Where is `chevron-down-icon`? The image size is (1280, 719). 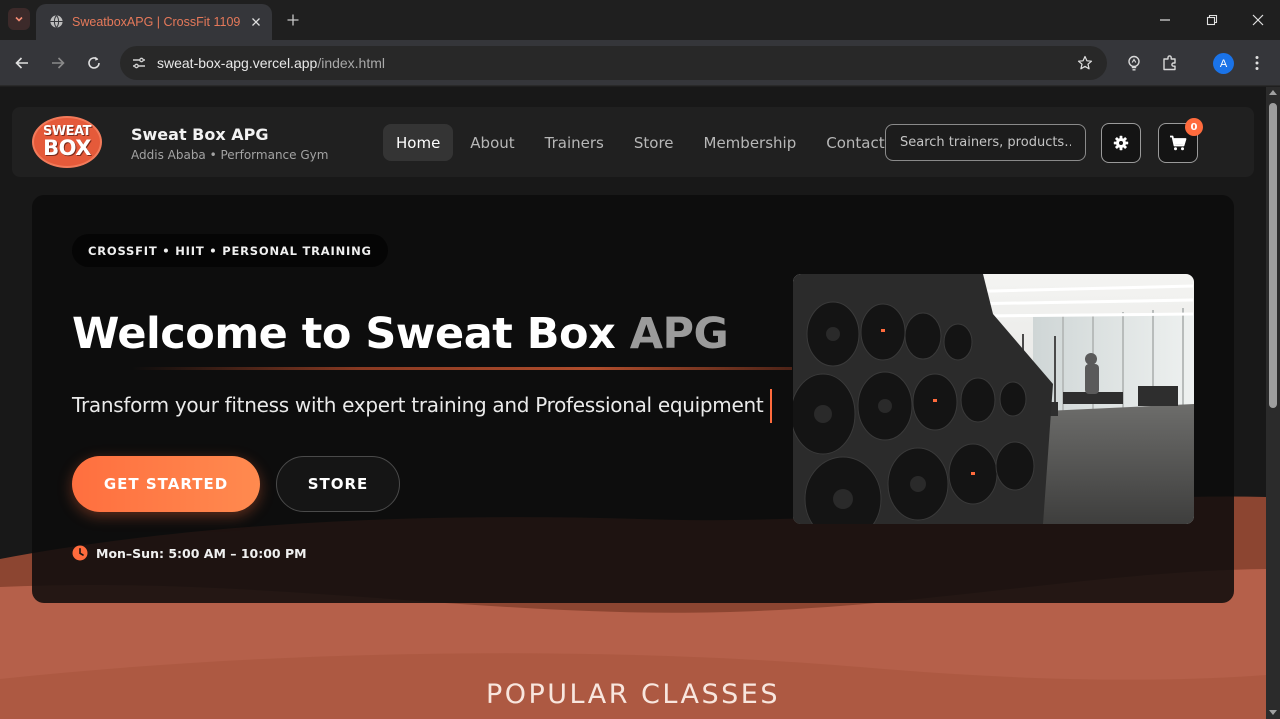 chevron-down-icon is located at coordinates (19, 19).